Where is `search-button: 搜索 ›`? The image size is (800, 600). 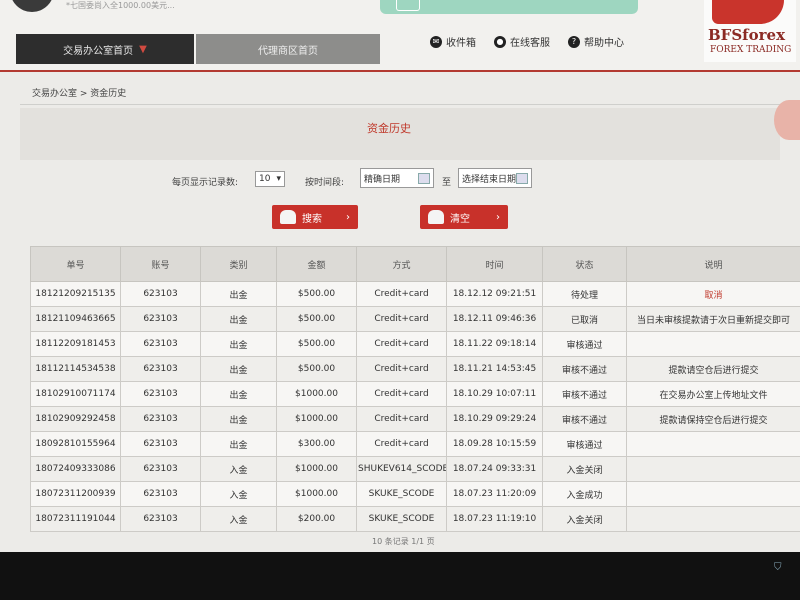
search-button: 搜索 › is located at coordinates (315, 217).